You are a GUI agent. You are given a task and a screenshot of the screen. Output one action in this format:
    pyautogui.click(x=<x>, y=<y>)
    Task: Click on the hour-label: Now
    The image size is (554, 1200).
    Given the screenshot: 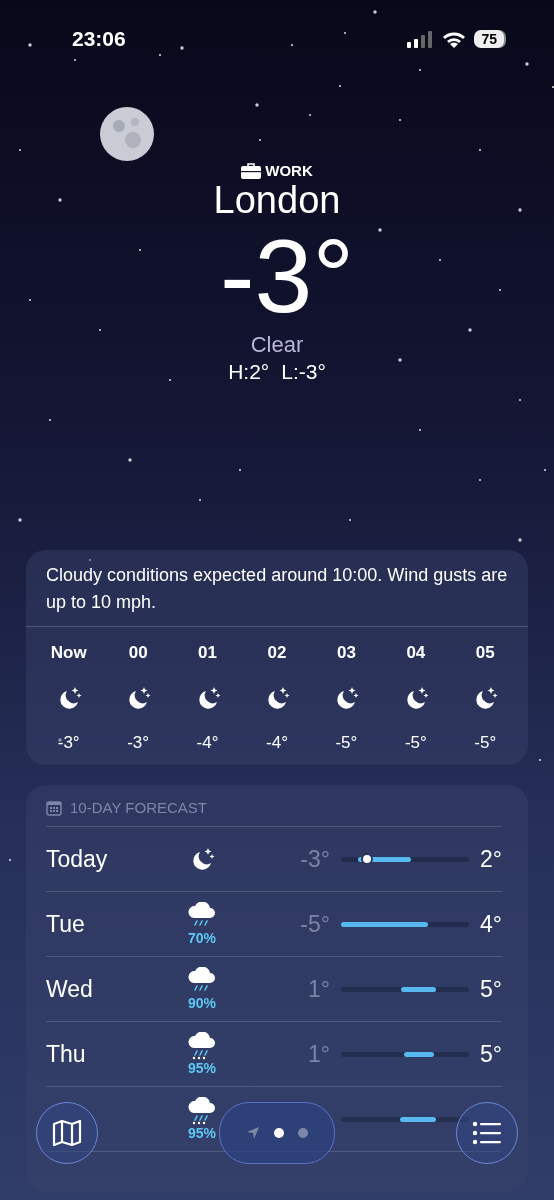 What is the action you would take?
    pyautogui.click(x=68, y=653)
    